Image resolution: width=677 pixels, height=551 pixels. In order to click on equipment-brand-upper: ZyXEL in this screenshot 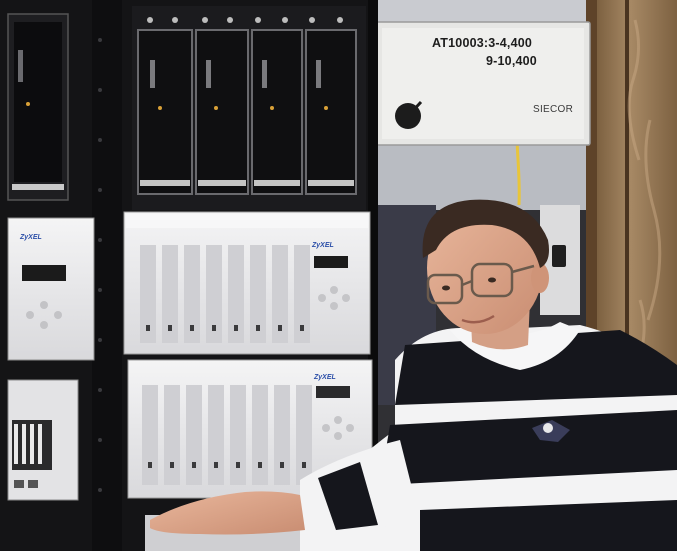, I will do `click(323, 245)`.